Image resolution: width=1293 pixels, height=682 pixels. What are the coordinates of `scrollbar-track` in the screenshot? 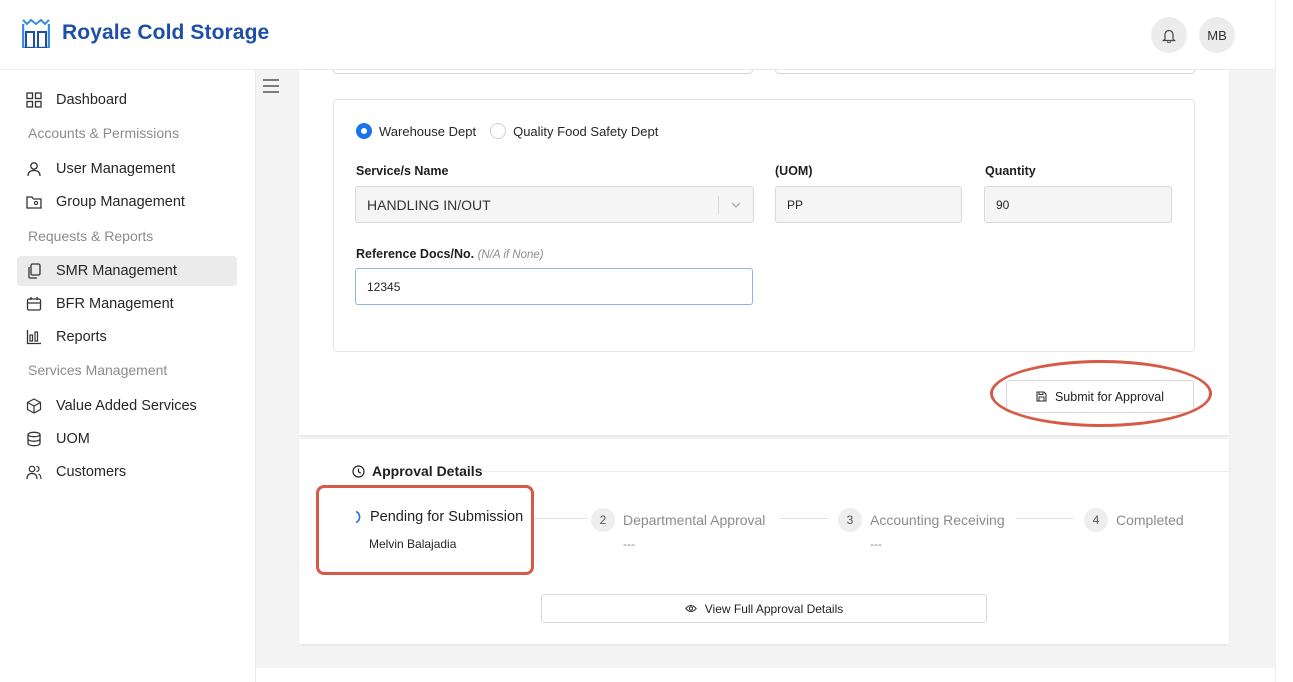 It's located at (1284, 341).